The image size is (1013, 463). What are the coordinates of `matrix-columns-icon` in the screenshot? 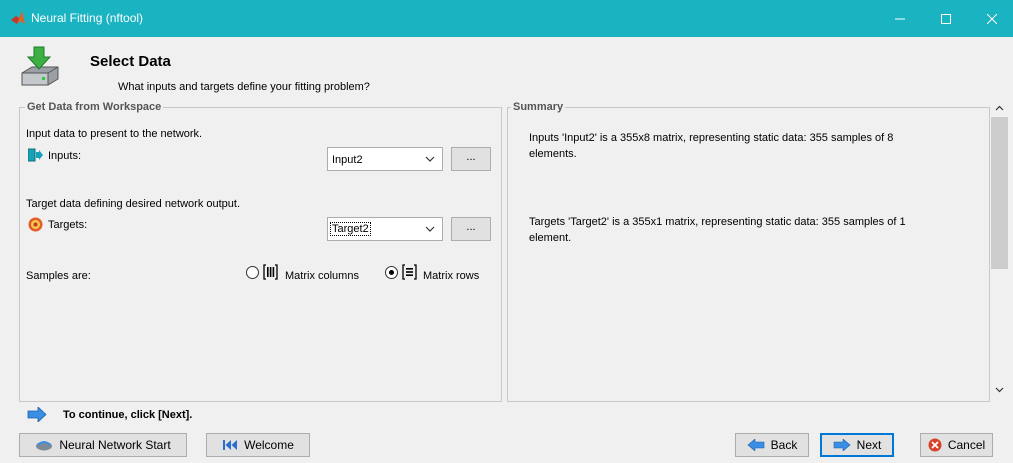 It's located at (270, 272).